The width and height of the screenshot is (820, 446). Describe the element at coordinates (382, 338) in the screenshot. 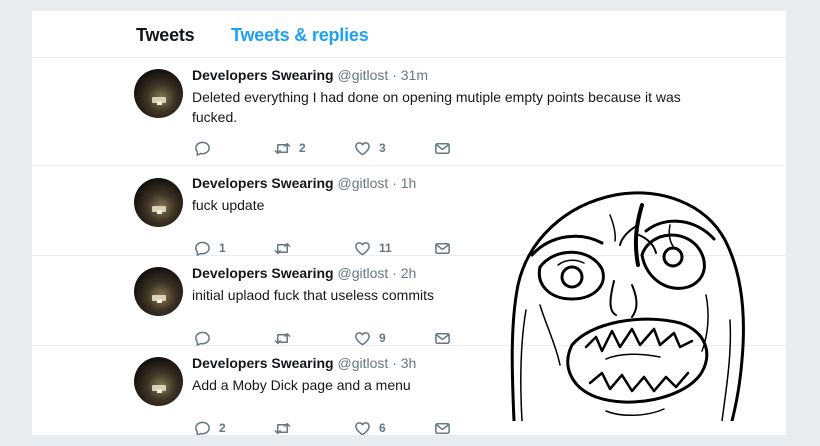

I see `like-count: 9` at that location.